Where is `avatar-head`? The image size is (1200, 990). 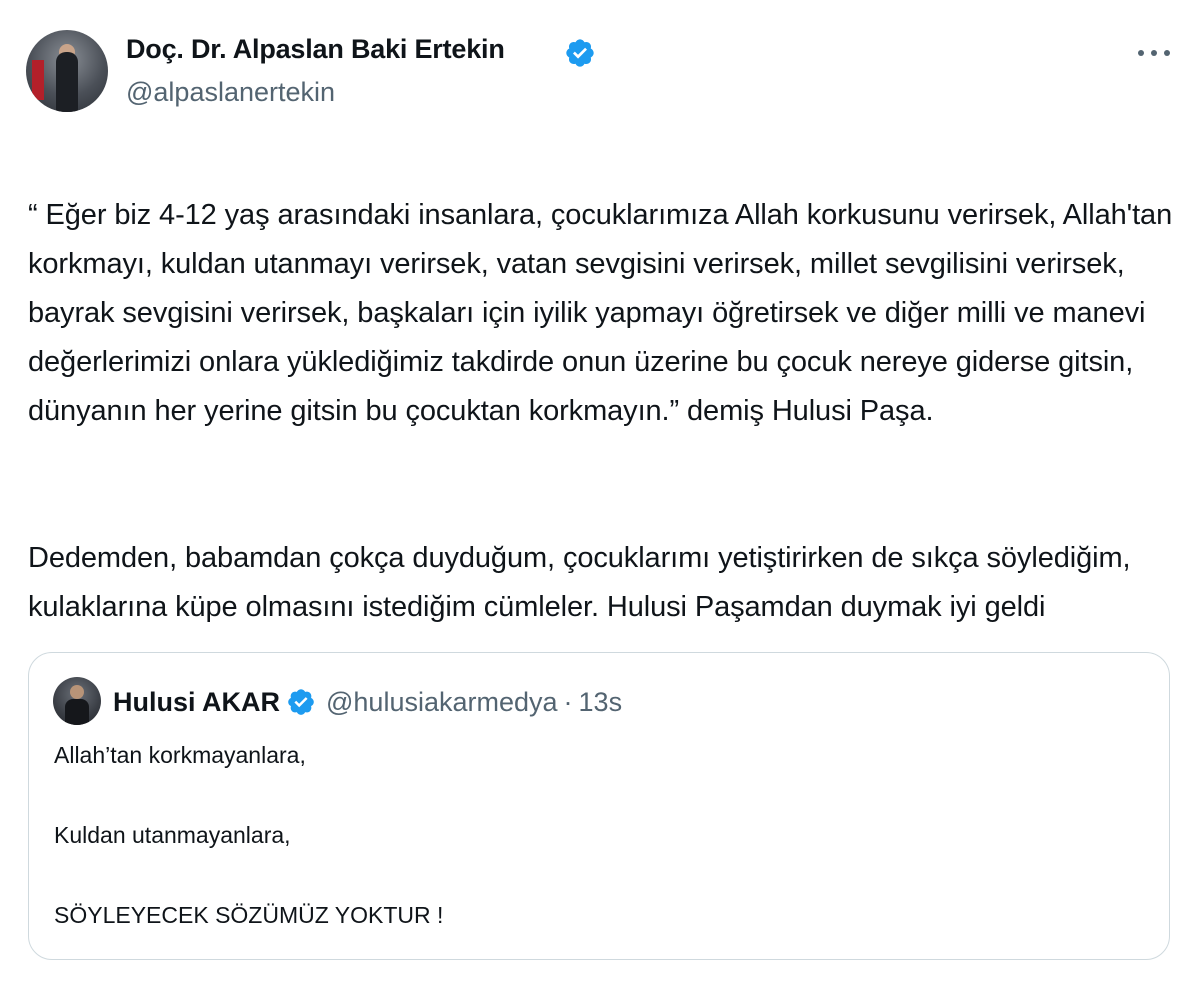
avatar-head is located at coordinates (77, 692).